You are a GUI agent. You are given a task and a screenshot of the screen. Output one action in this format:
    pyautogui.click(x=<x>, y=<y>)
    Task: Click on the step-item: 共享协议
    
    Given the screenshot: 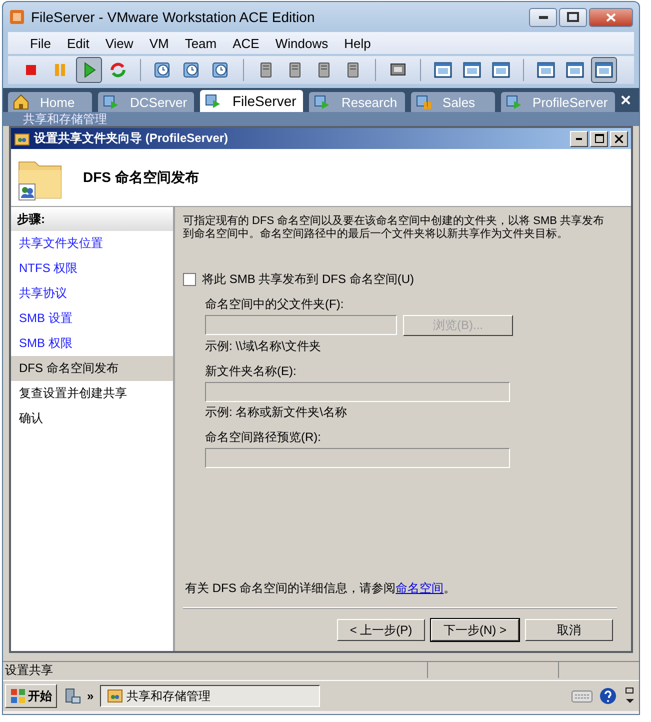 What is the action you would take?
    pyautogui.click(x=92, y=293)
    